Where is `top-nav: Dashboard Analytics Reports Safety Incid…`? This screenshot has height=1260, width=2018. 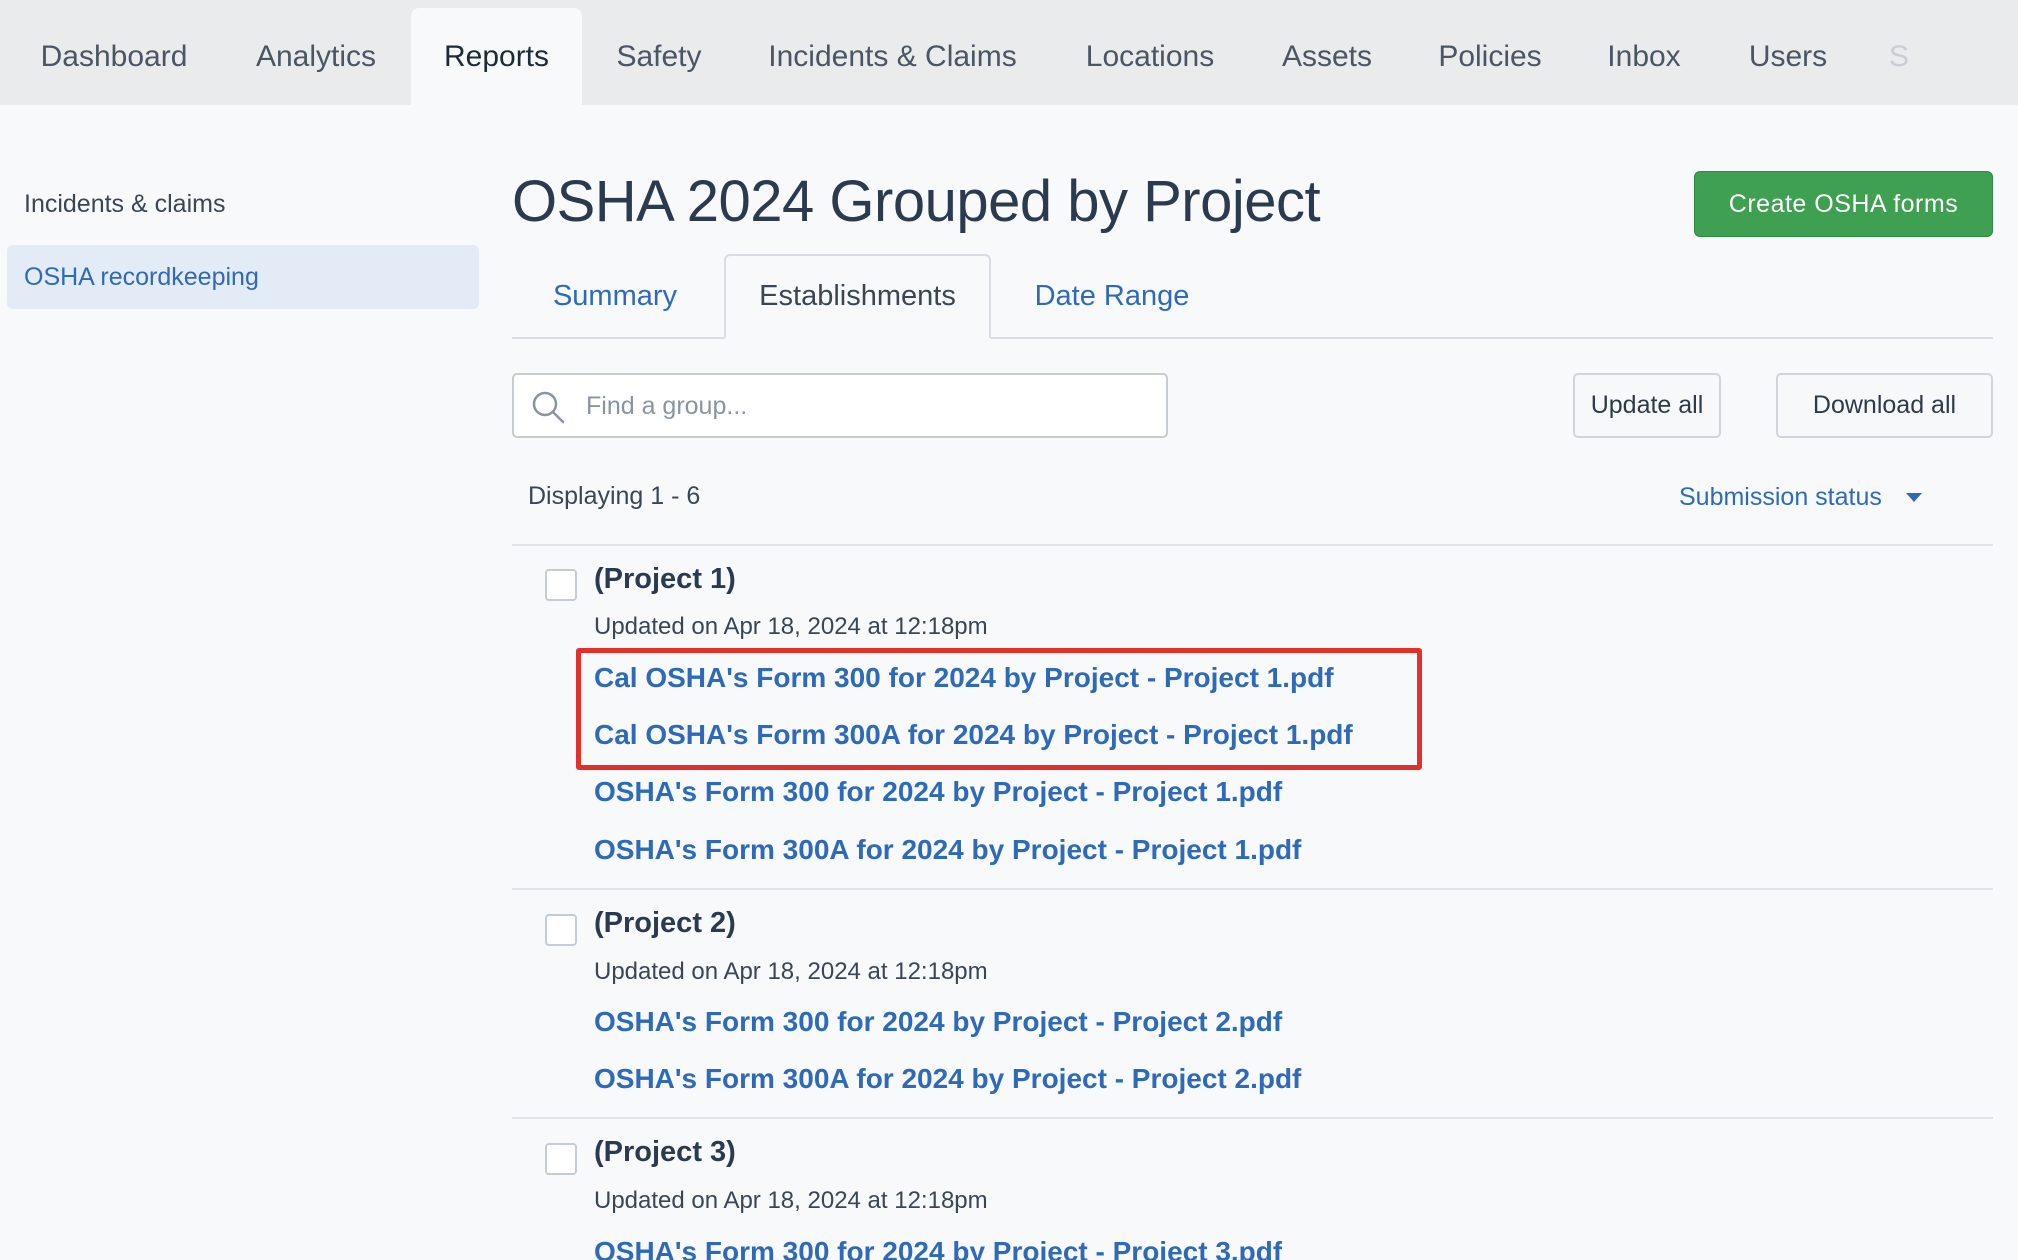 top-nav: Dashboard Analytics Reports Safety Incid… is located at coordinates (1009, 52).